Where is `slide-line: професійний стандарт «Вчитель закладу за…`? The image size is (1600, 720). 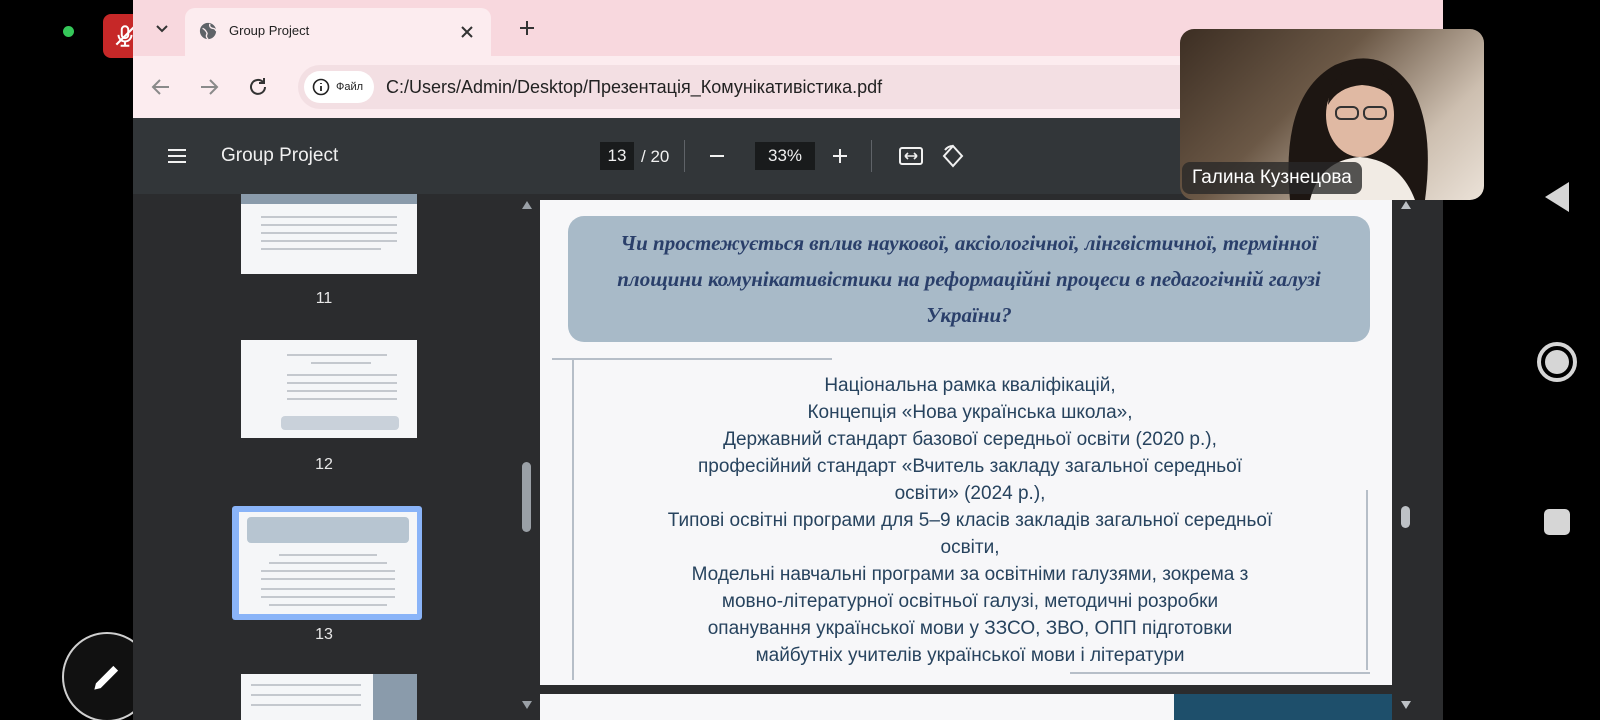
slide-line: професійний стандарт «Вчитель закладу за… is located at coordinates (970, 466).